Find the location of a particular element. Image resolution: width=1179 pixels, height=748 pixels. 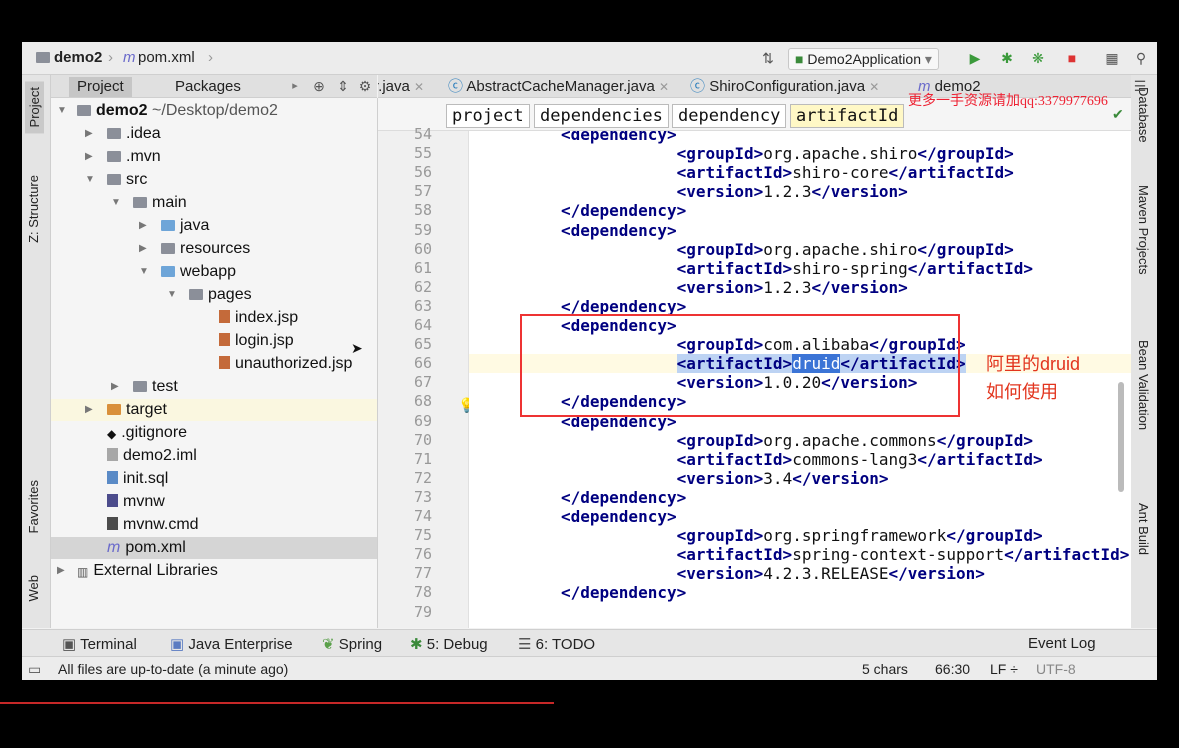

stop-icon: ■ is located at coordinates (1072, 58).